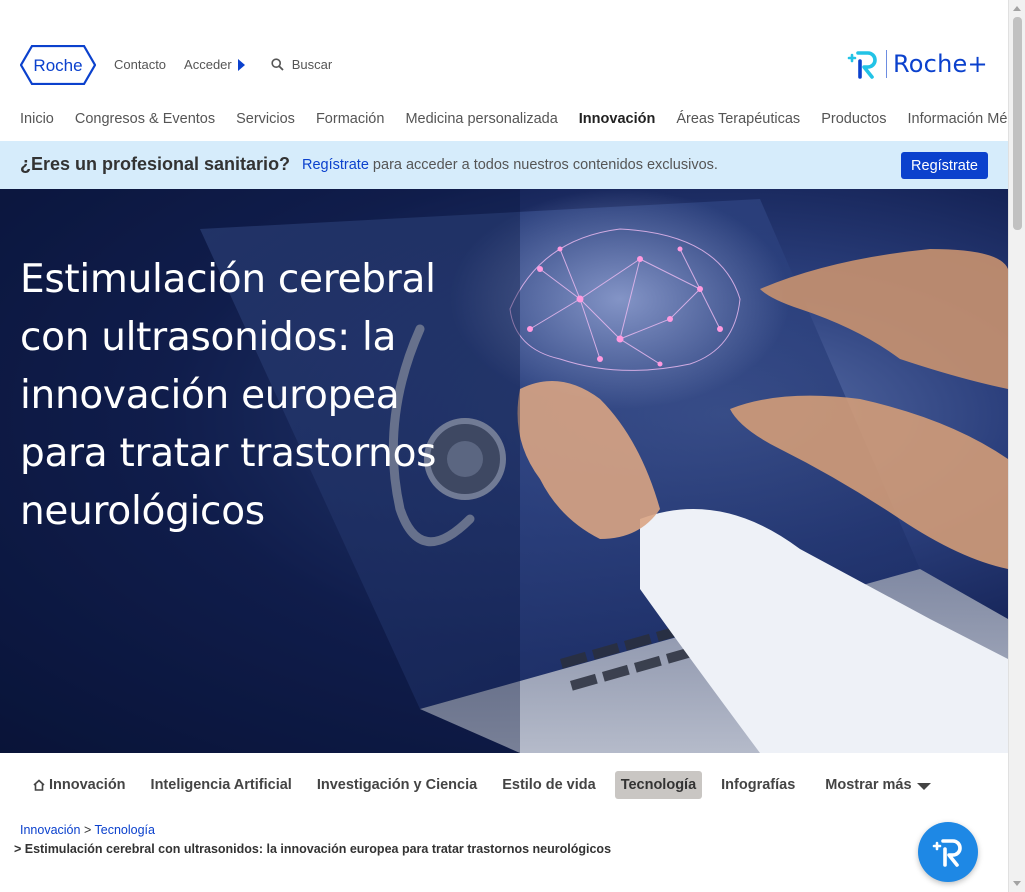 The height and width of the screenshot is (892, 1025). Describe the element at coordinates (37, 119) in the screenshot. I see `nav-item-inicio: Inicio` at that location.